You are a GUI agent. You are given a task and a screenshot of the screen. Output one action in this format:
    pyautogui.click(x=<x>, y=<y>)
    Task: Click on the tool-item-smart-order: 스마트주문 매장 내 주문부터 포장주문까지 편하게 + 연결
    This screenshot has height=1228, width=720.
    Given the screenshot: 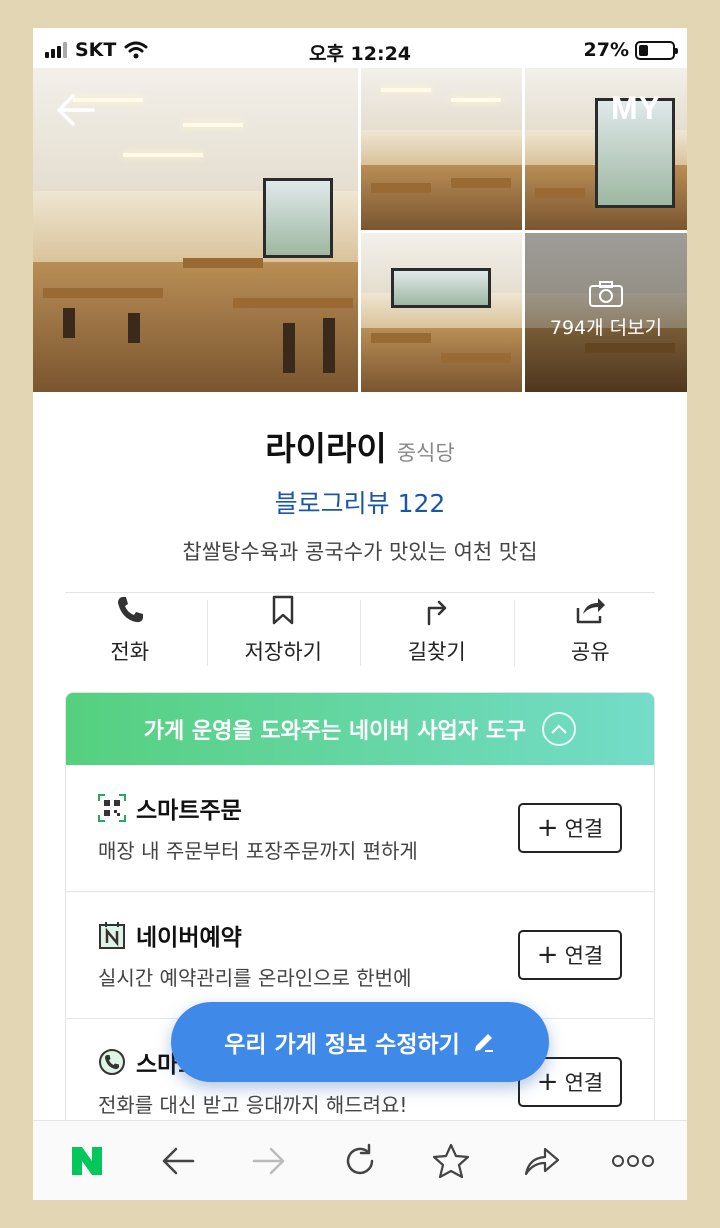 What is the action you would take?
    pyautogui.click(x=360, y=828)
    